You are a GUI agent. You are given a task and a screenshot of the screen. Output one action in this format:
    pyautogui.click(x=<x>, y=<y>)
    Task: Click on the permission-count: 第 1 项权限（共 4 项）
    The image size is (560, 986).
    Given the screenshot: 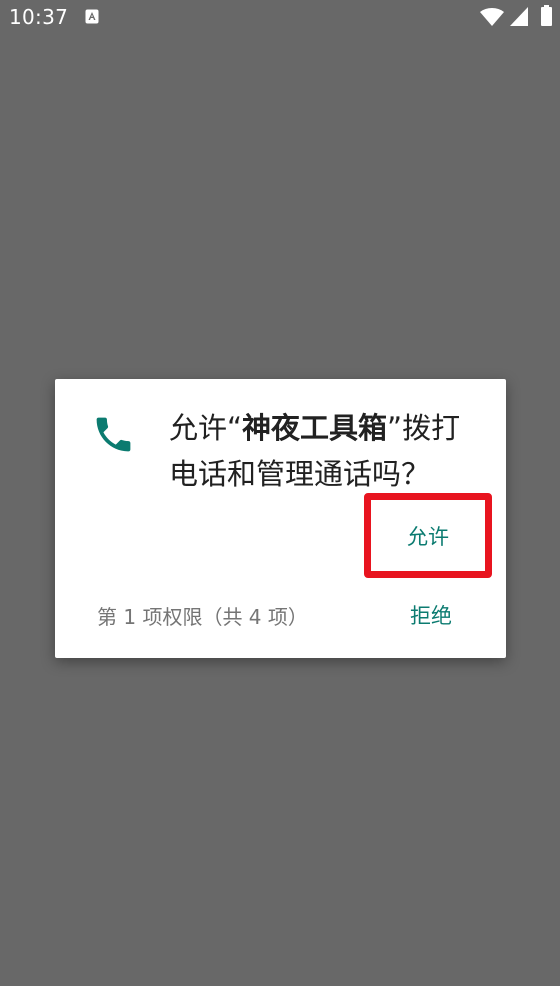 What is the action you would take?
    pyautogui.click(x=202, y=617)
    